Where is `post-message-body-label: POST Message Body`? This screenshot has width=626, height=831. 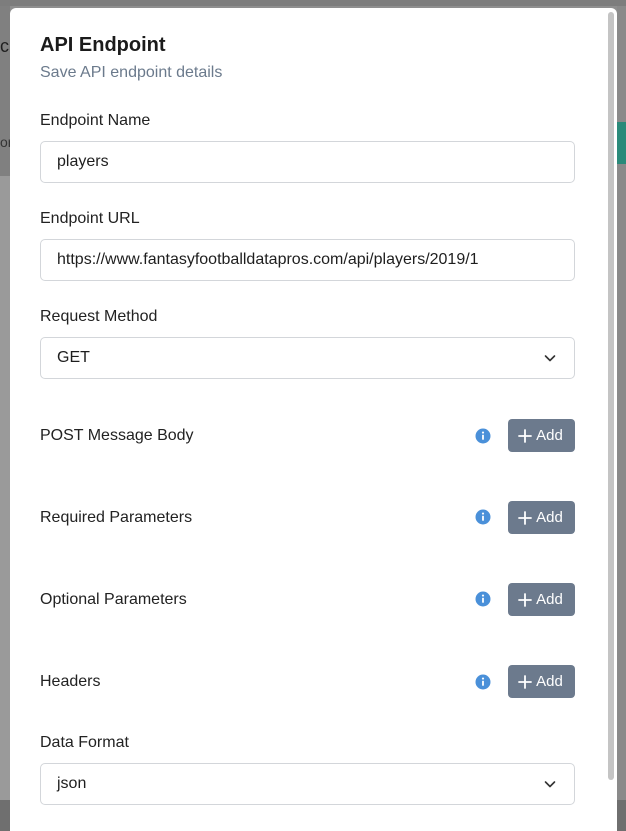 post-message-body-label: POST Message Body is located at coordinates (117, 435).